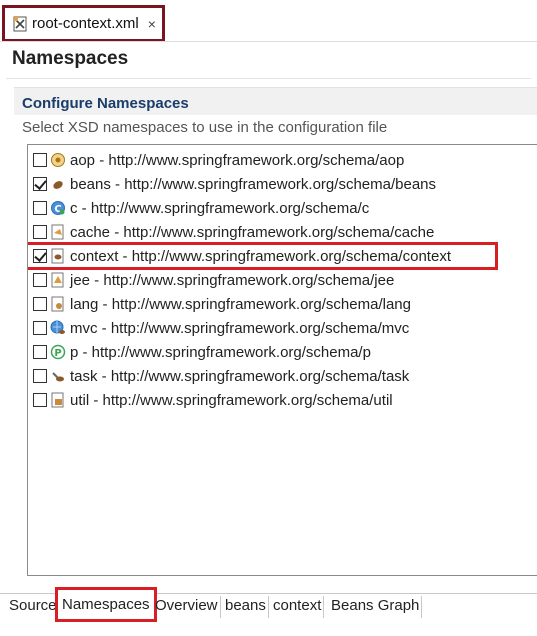 This screenshot has width=537, height=636. I want to click on bean-icon, so click(58, 184).